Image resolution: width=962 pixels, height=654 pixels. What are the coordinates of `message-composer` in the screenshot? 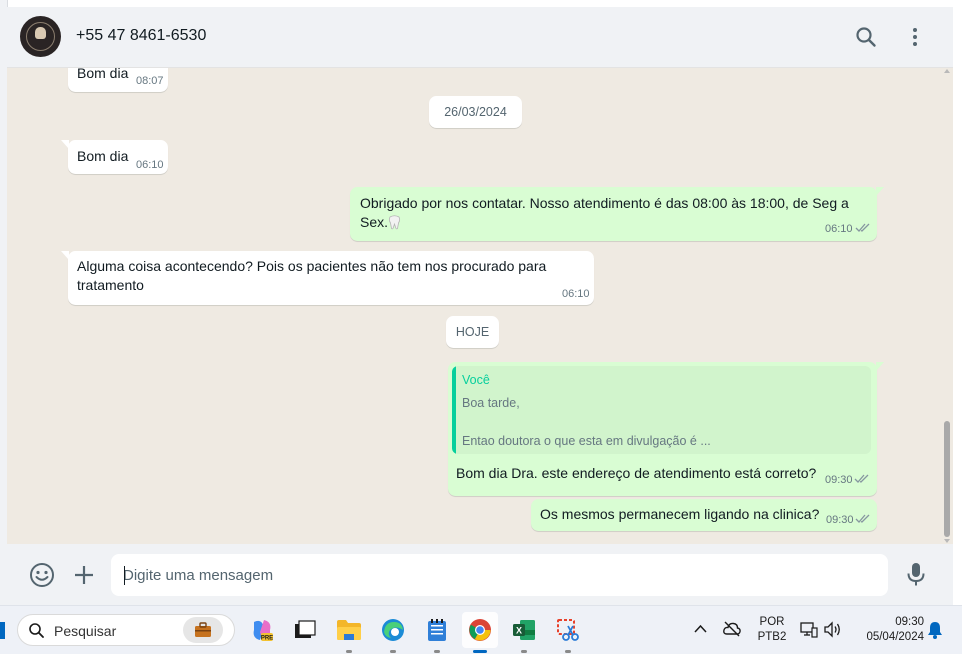 It's located at (480, 574).